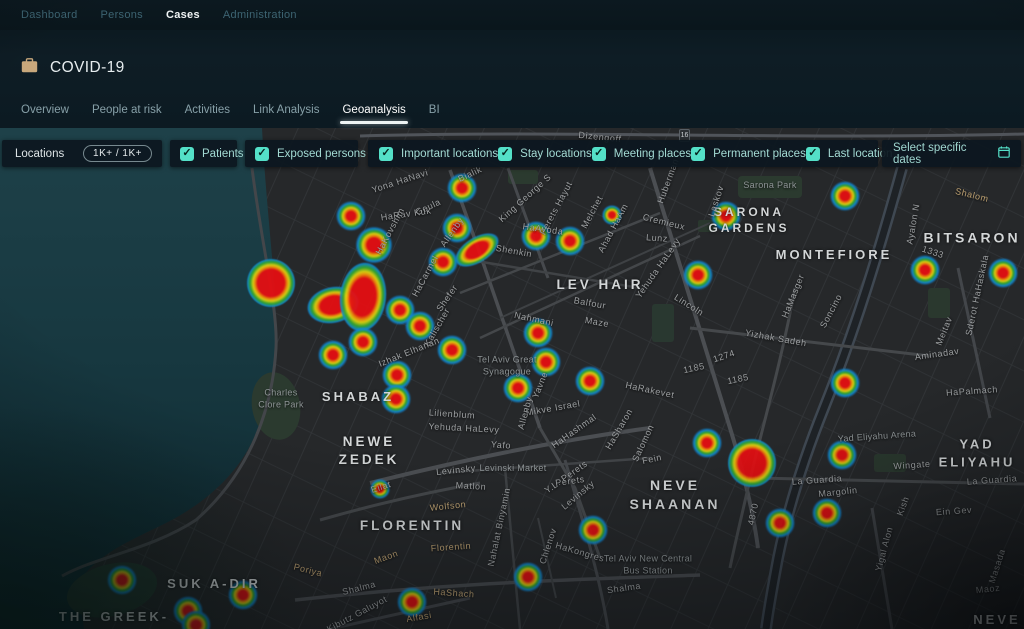 The image size is (1024, 629). Describe the element at coordinates (930, 153) in the screenshot. I see `select-dates-label: Select specific dates` at that location.